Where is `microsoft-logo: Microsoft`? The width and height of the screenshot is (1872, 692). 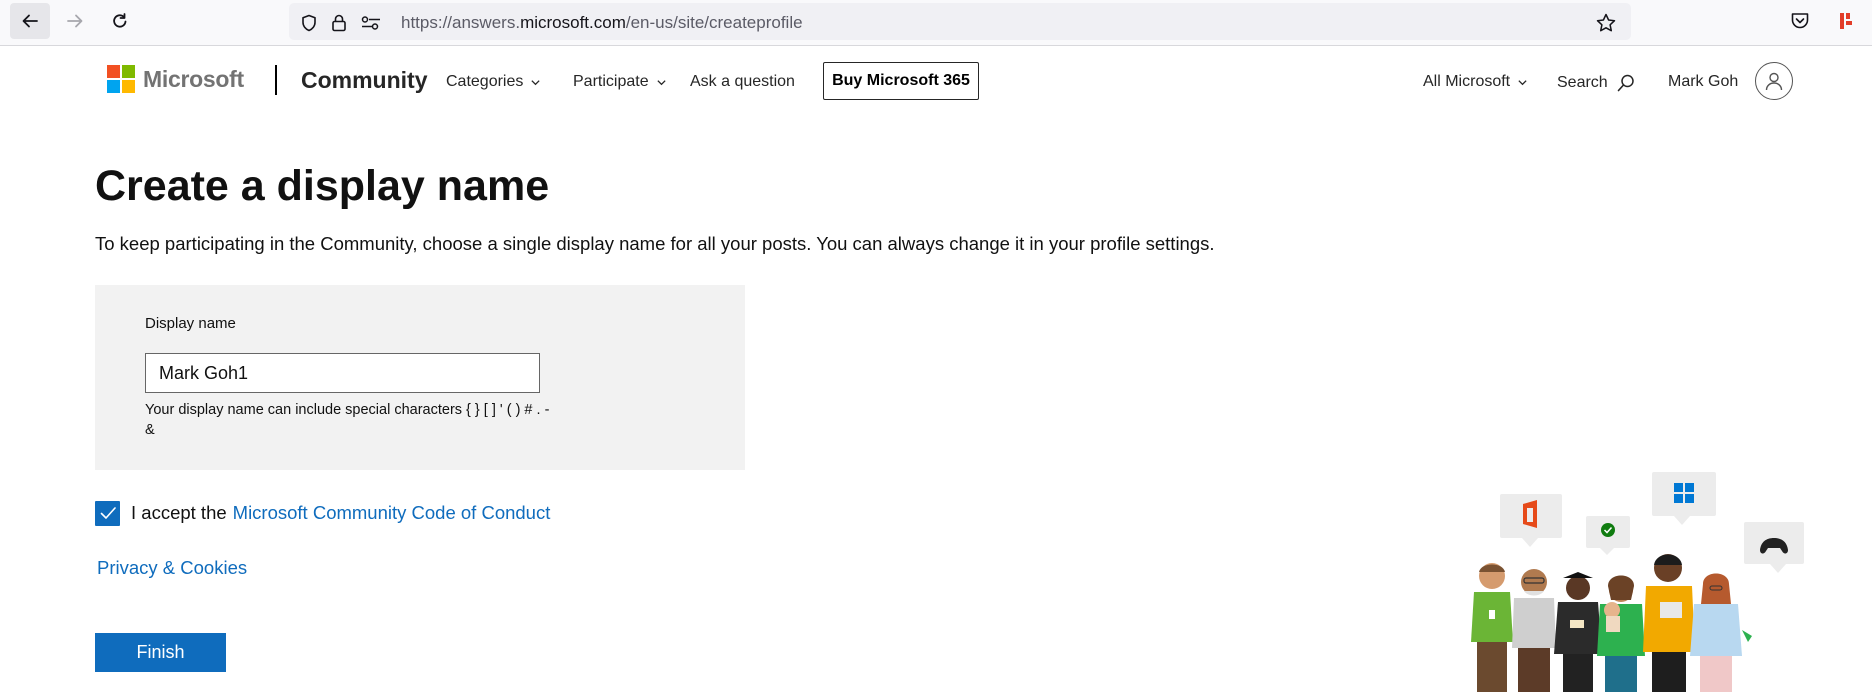 microsoft-logo: Microsoft is located at coordinates (175, 79).